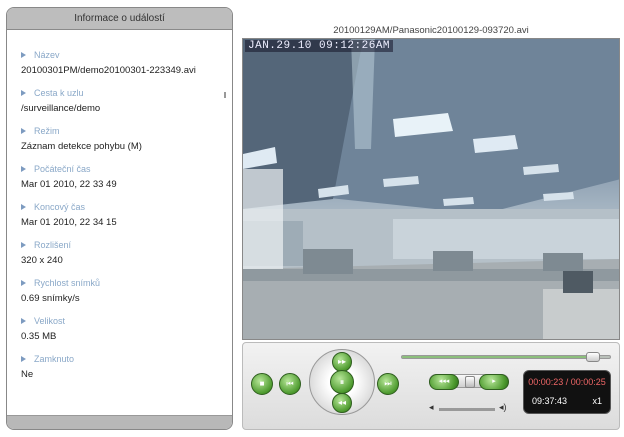 This screenshot has width=624, height=437. Describe the element at coordinates (467, 409) in the screenshot. I see `volume-slider` at that location.